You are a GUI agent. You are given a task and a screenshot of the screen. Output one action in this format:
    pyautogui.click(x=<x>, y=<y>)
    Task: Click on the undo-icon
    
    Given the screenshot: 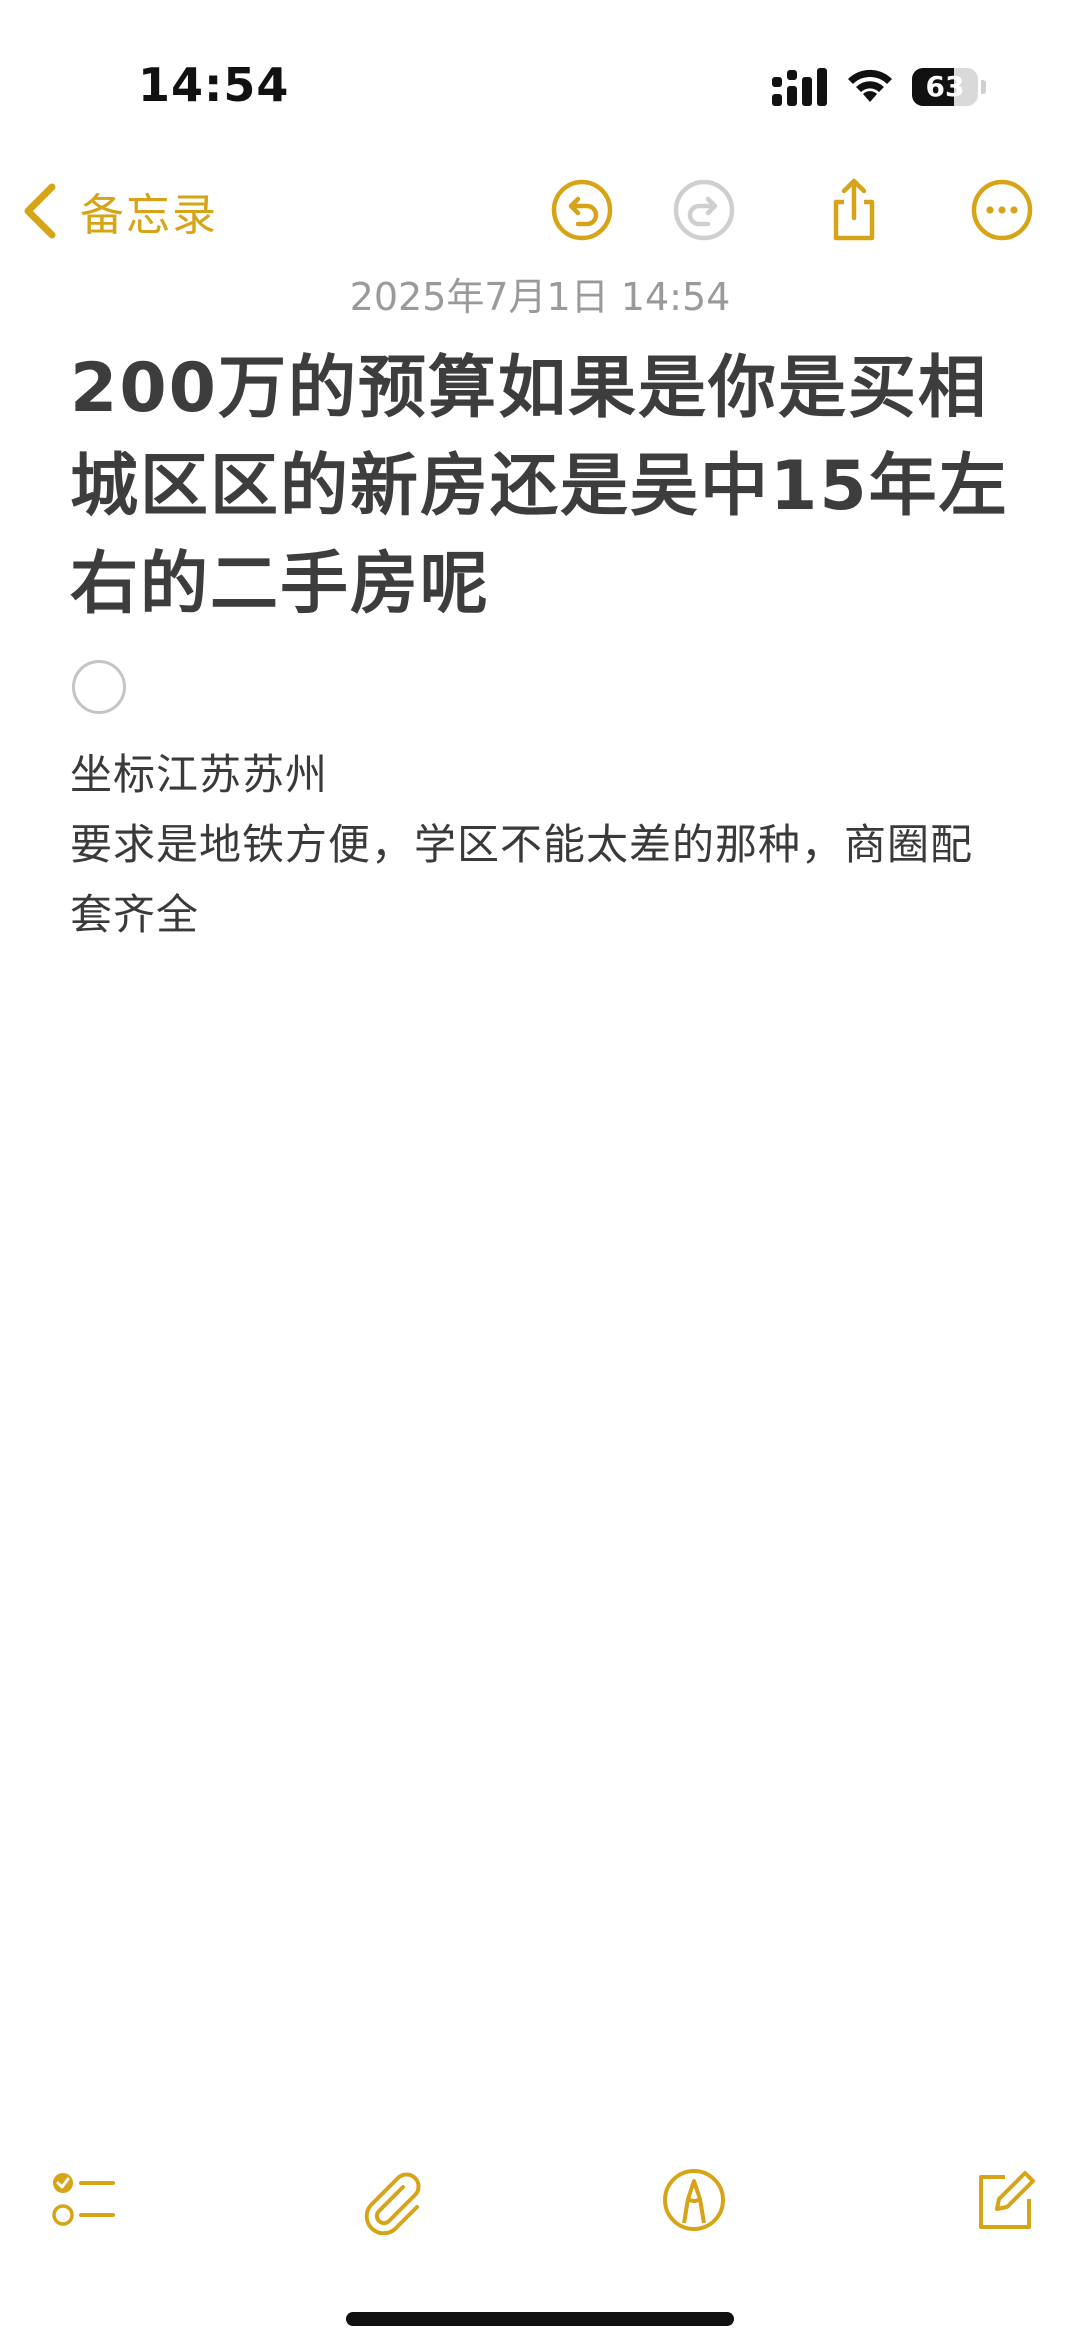 What is the action you would take?
    pyautogui.click(x=582, y=210)
    